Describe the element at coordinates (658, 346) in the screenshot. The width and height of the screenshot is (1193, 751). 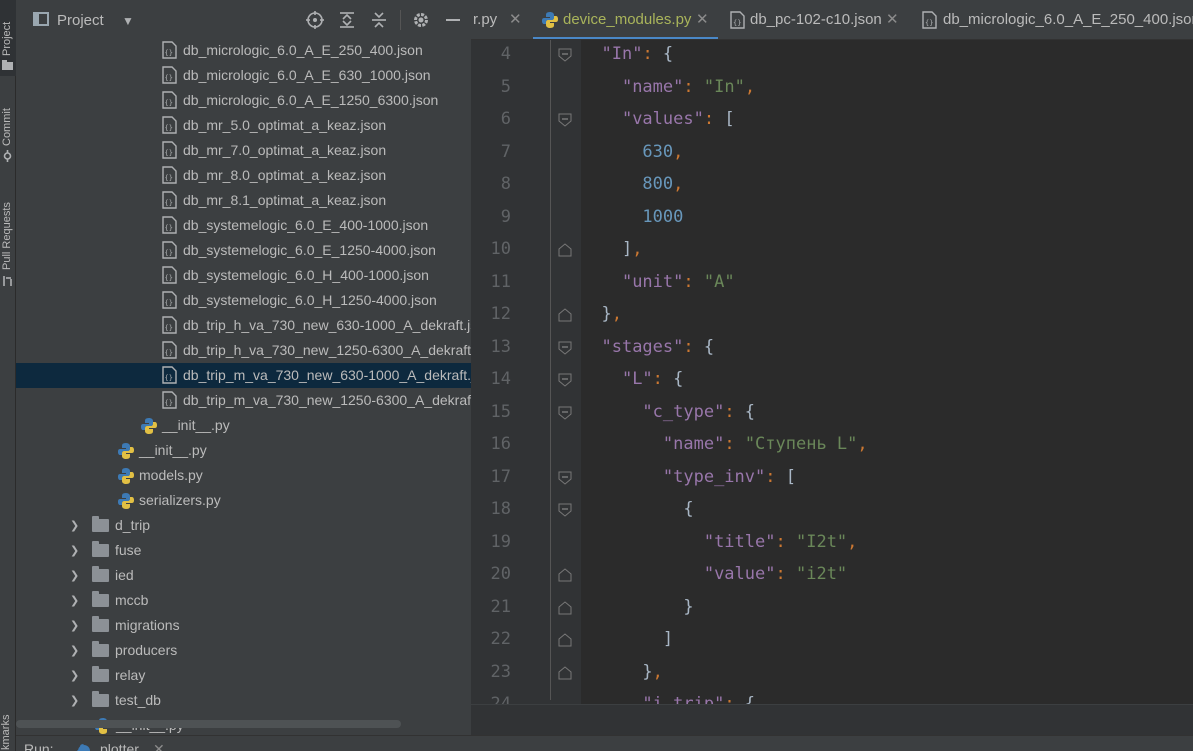
I see `code-line: "stages": {` at that location.